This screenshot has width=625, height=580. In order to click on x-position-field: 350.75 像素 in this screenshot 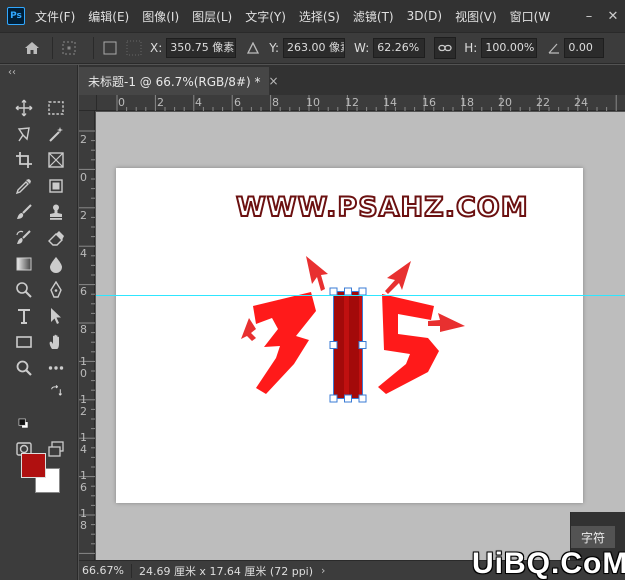, I will do `click(201, 48)`.